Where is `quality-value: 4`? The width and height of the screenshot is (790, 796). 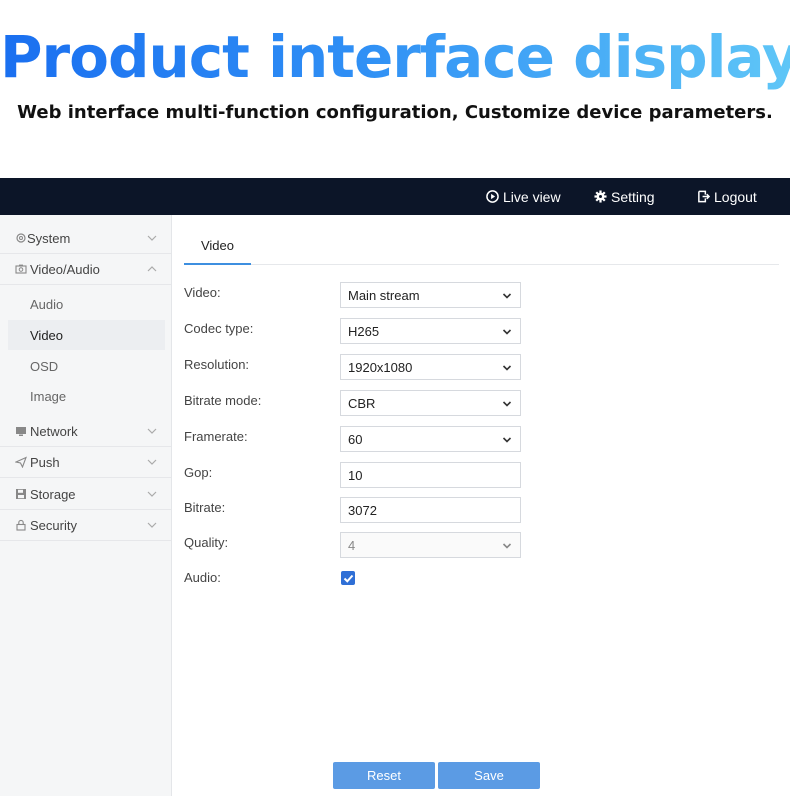
quality-value: 4 is located at coordinates (352, 545).